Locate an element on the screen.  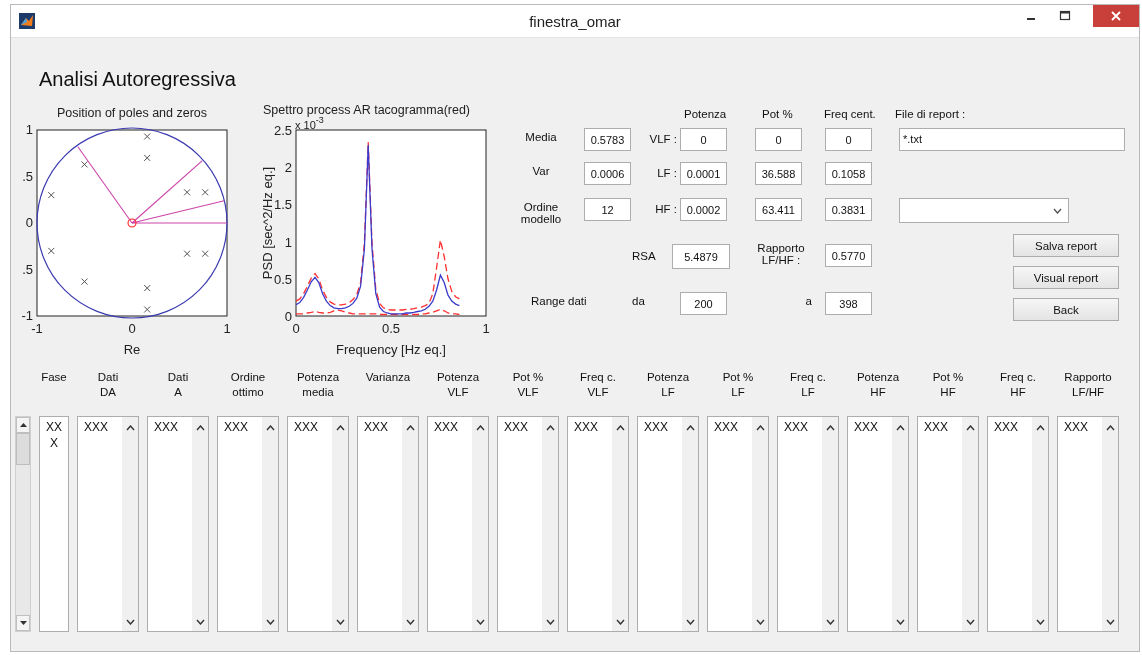
value-field: 36.588 is located at coordinates (778, 173).